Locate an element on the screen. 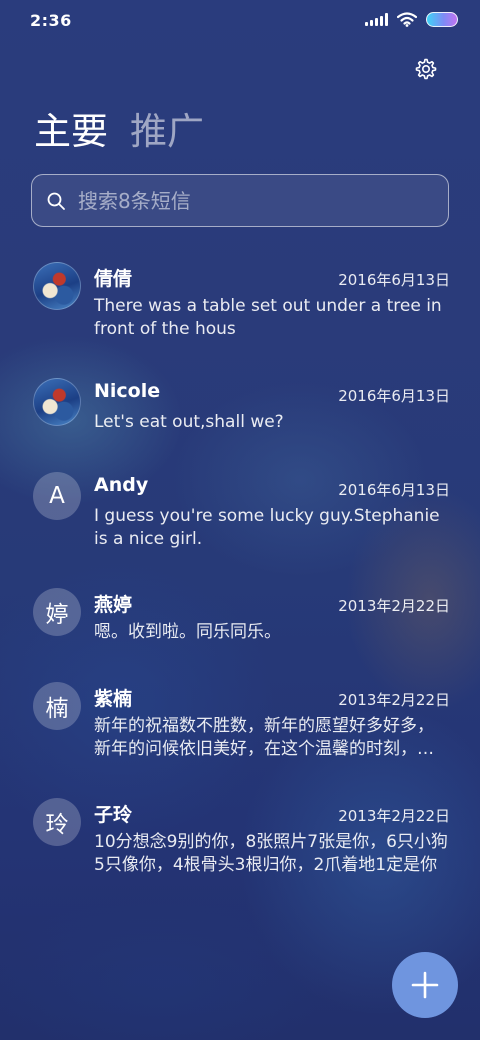 The image size is (480, 1040). status-time: 2:36 is located at coordinates (51, 20).